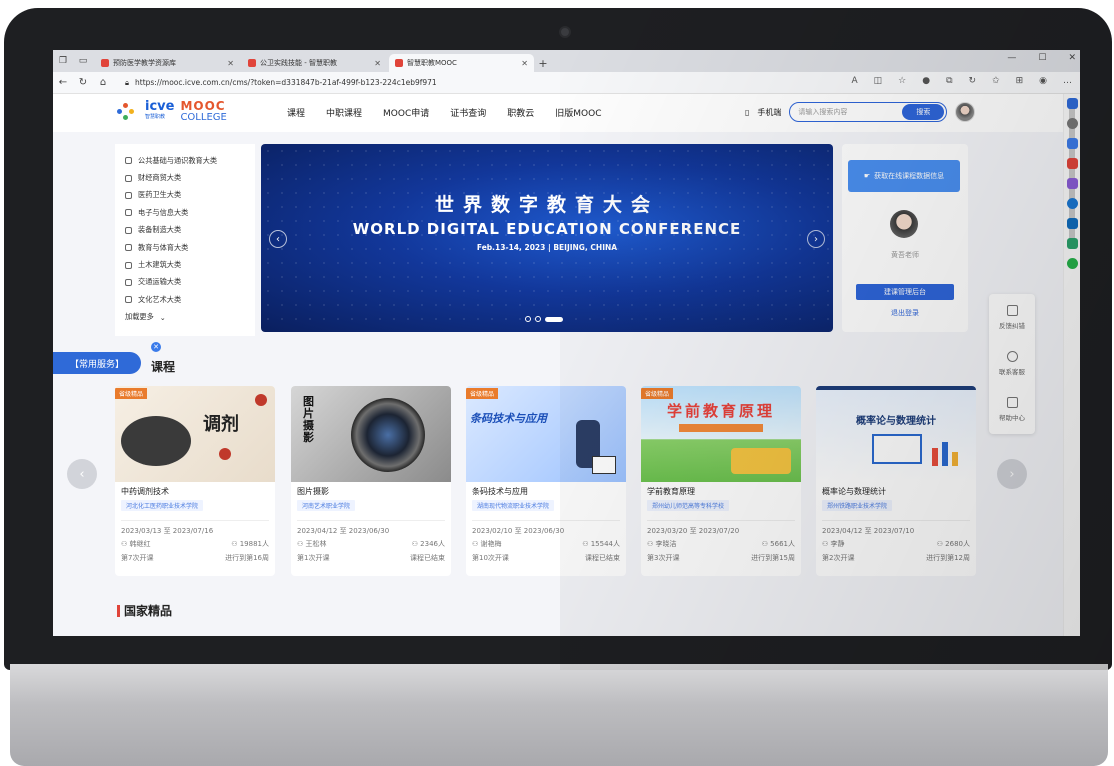 The image size is (1114, 766). I want to click on search-button: 搜索, so click(923, 112).